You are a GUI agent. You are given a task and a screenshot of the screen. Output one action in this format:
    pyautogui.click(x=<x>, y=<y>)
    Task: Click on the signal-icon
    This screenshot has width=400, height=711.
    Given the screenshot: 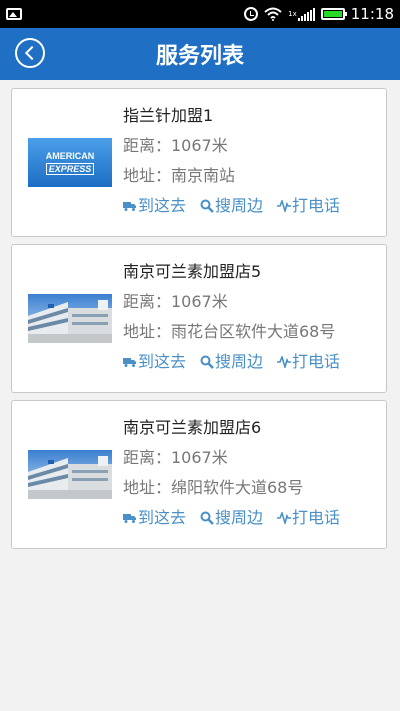 What is the action you would take?
    pyautogui.click(x=306, y=14)
    